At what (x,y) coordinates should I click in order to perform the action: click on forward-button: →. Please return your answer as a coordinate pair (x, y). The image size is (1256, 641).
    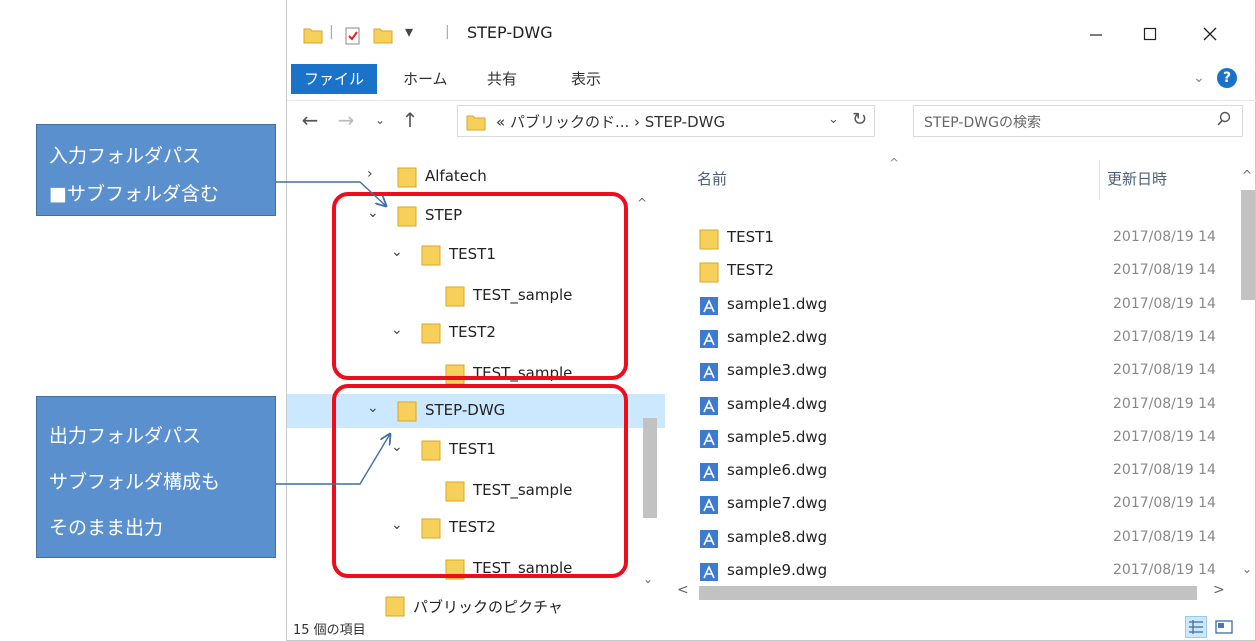
    Looking at the image, I should click on (346, 120).